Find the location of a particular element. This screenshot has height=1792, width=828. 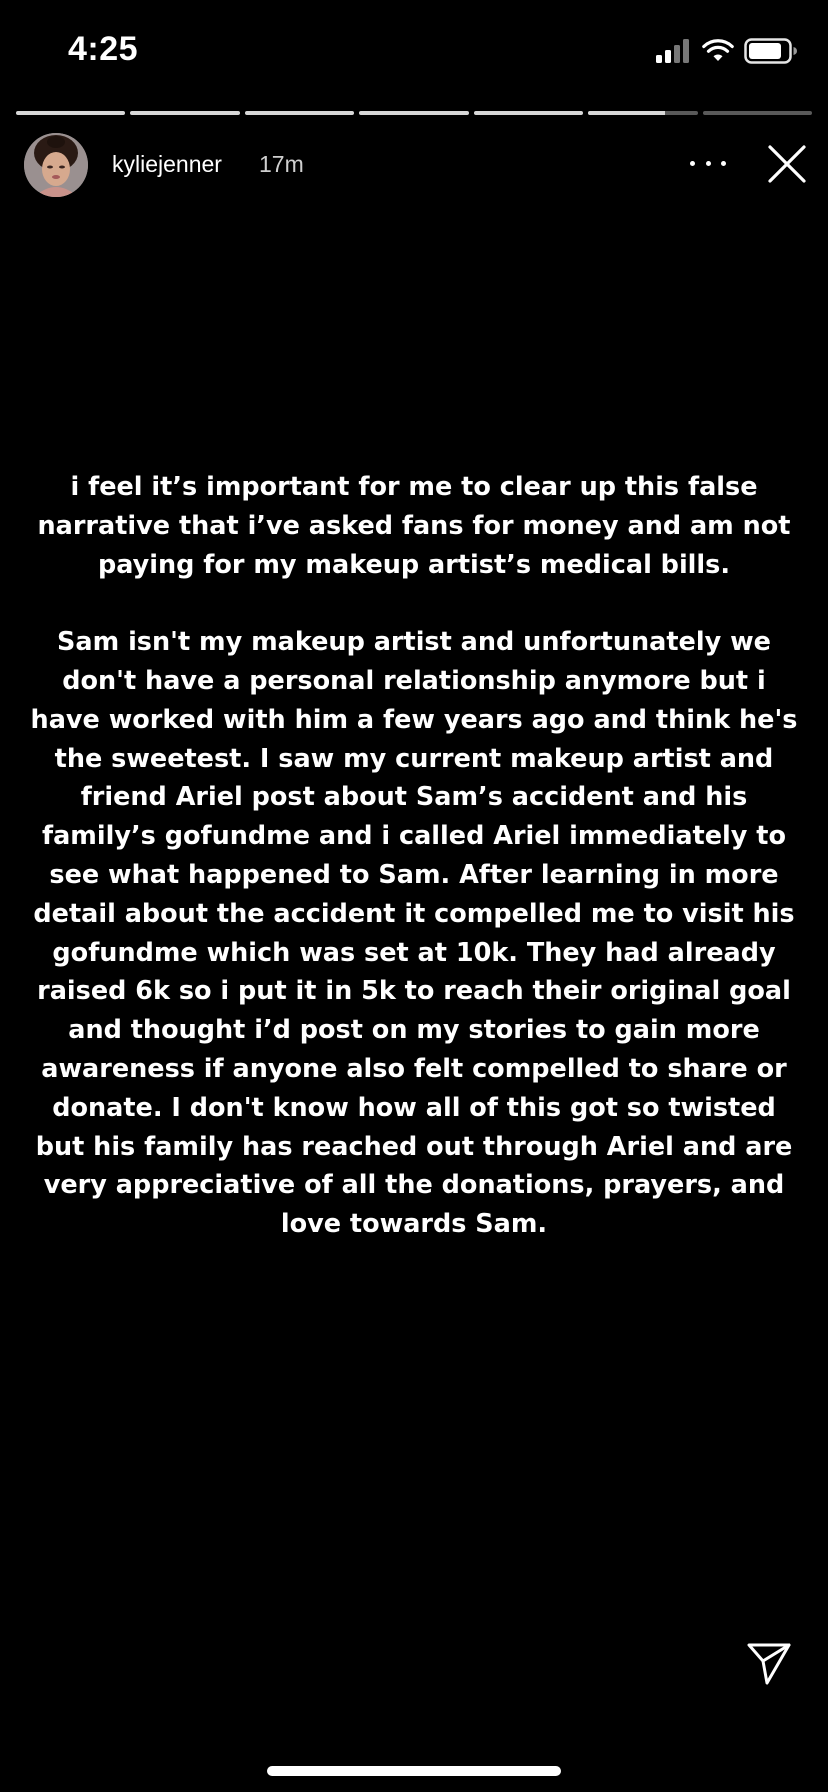

cellular-signal-icon is located at coordinates (672, 51).